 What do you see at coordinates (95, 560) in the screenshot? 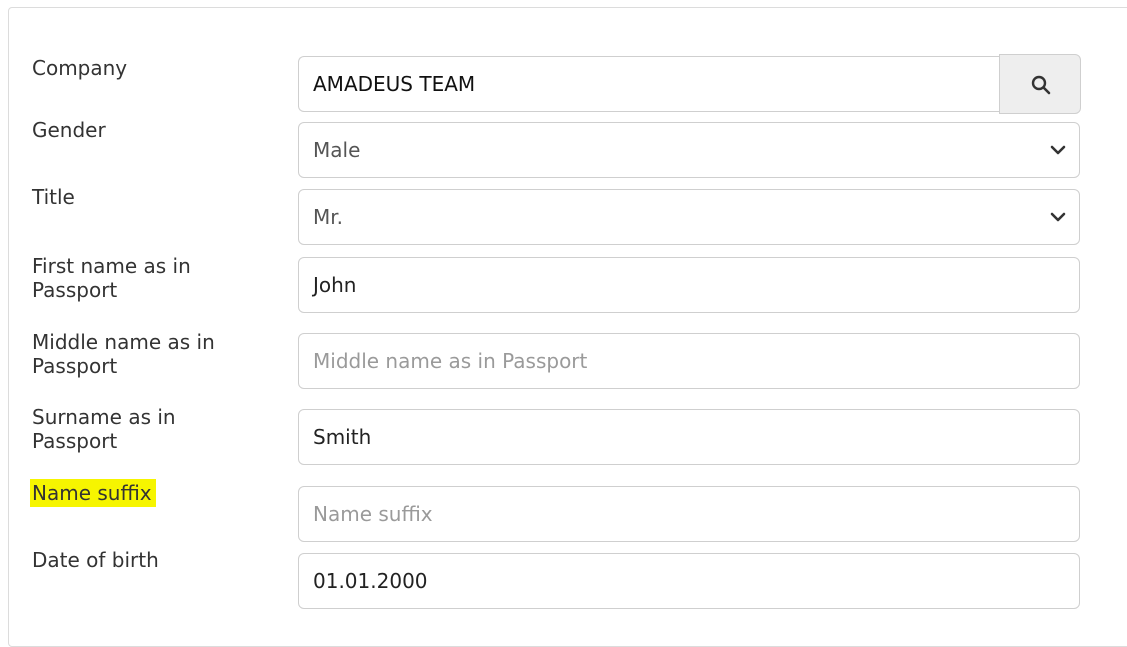
I see `dob-label: Date of birth` at bounding box center [95, 560].